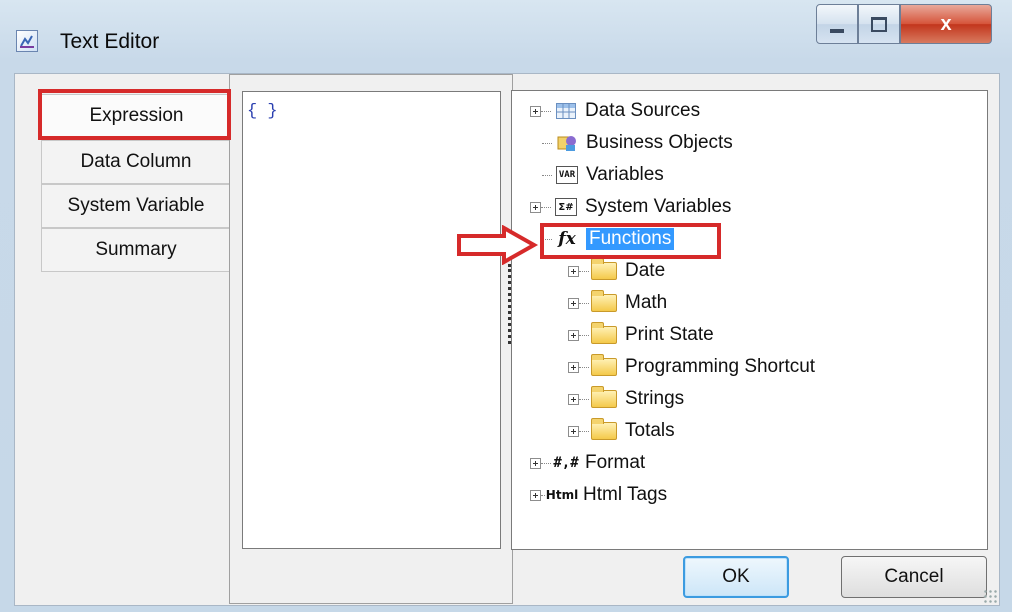 The image size is (1012, 612). Describe the element at coordinates (567, 175) in the screenshot. I see `var-icon: VAR` at that location.